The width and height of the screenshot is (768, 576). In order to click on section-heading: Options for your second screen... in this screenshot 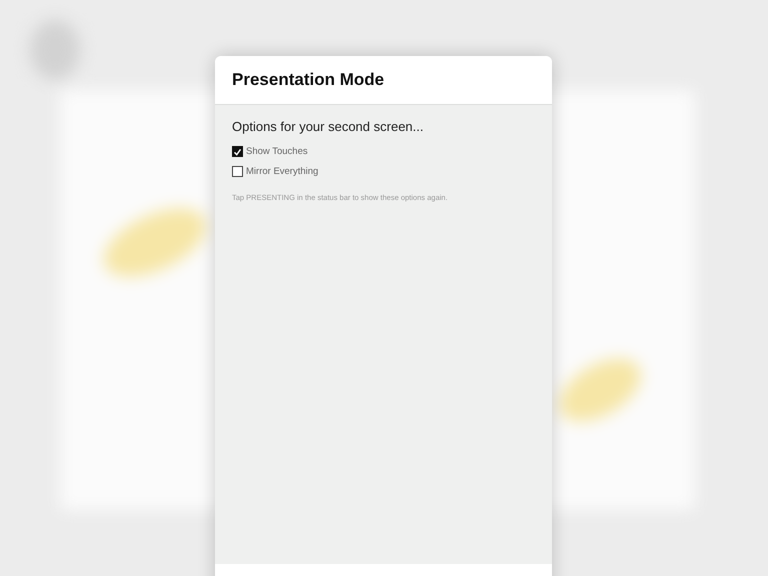, I will do `click(328, 126)`.